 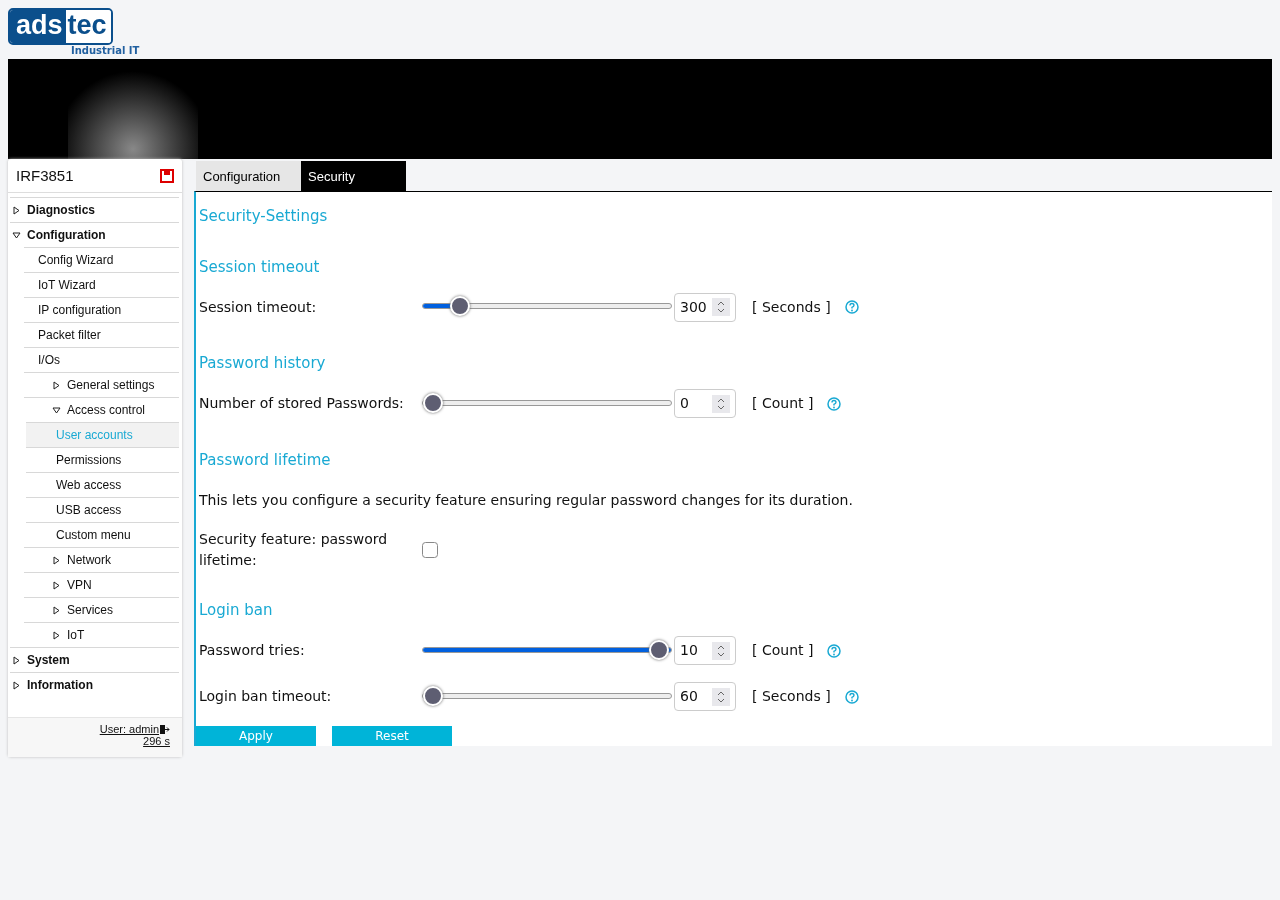 I want to click on description-text: This lets you configure a security feature ensuring regular password changes for its duration., so click(x=526, y=500).